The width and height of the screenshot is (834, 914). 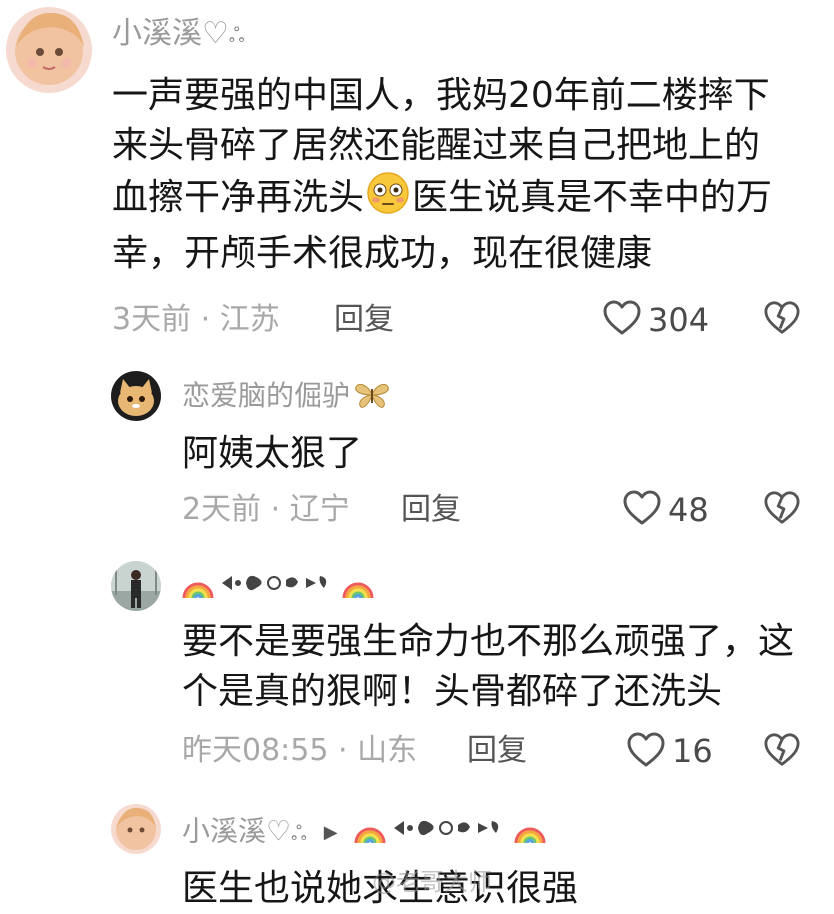 What do you see at coordinates (688, 510) in the screenshot?
I see `like-count: 48` at bounding box center [688, 510].